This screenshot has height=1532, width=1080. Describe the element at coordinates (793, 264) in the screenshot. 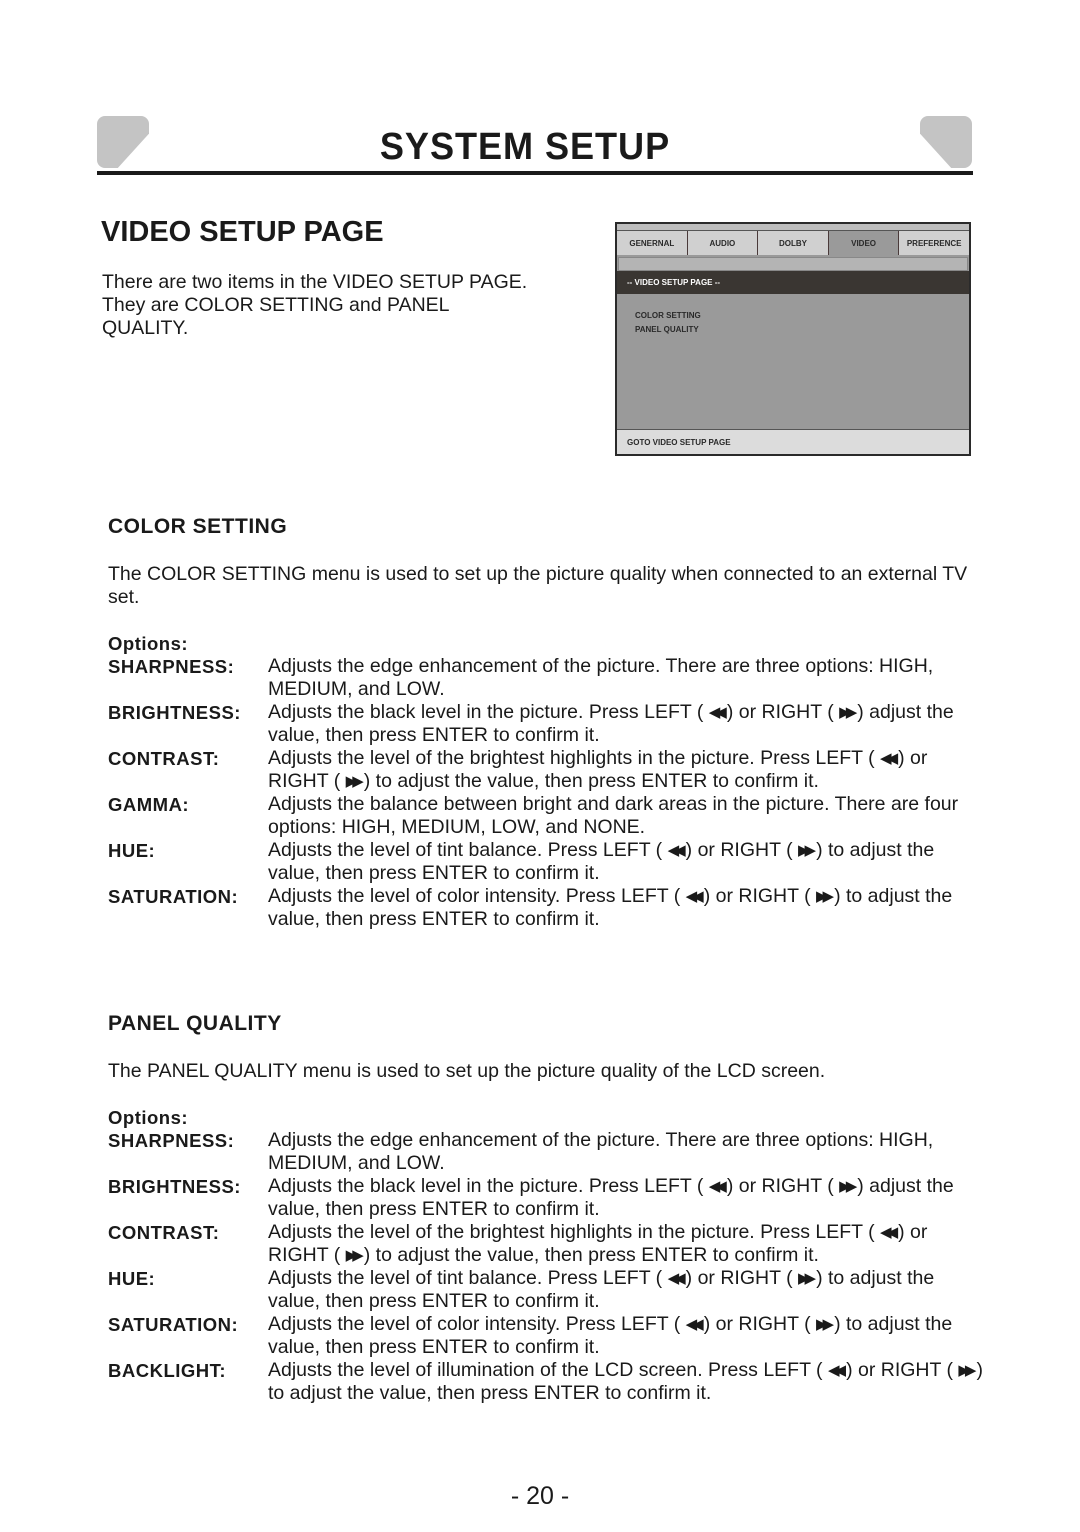

I see `osd-subtab-strip` at that location.